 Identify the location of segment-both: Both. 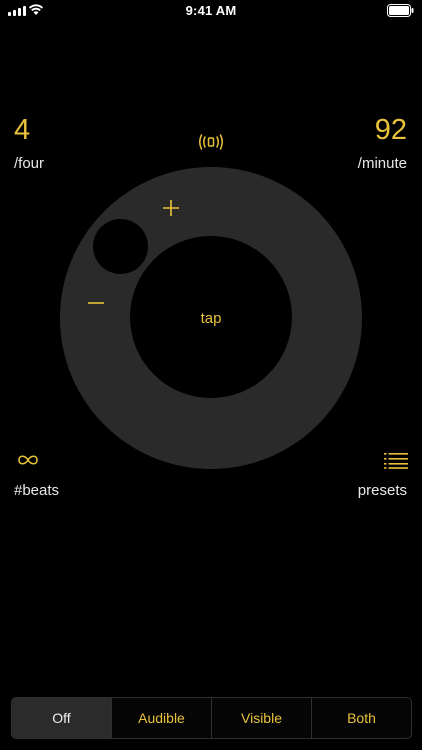
(361, 718).